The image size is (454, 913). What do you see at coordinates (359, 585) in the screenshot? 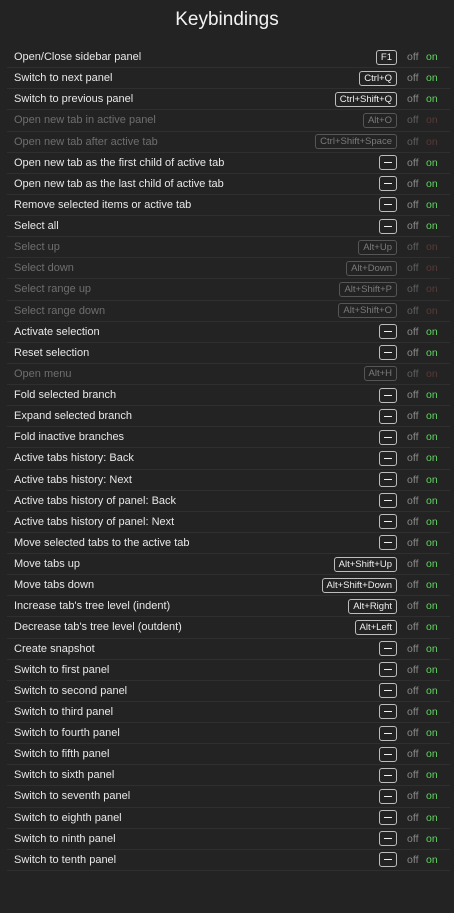
I see `shortcut-key-button: Alt+Shift+Down` at bounding box center [359, 585].